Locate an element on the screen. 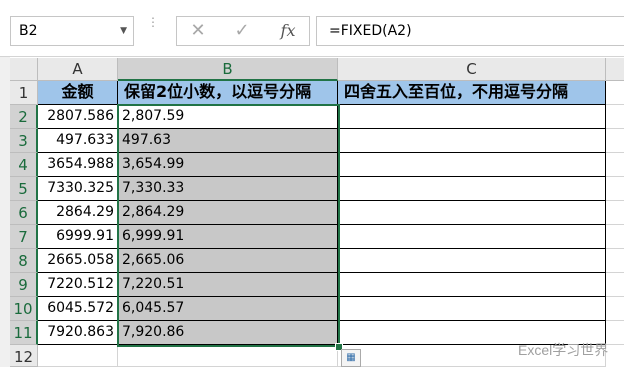 The height and width of the screenshot is (369, 624). quick-analysis-icon: ▦ is located at coordinates (351, 358).